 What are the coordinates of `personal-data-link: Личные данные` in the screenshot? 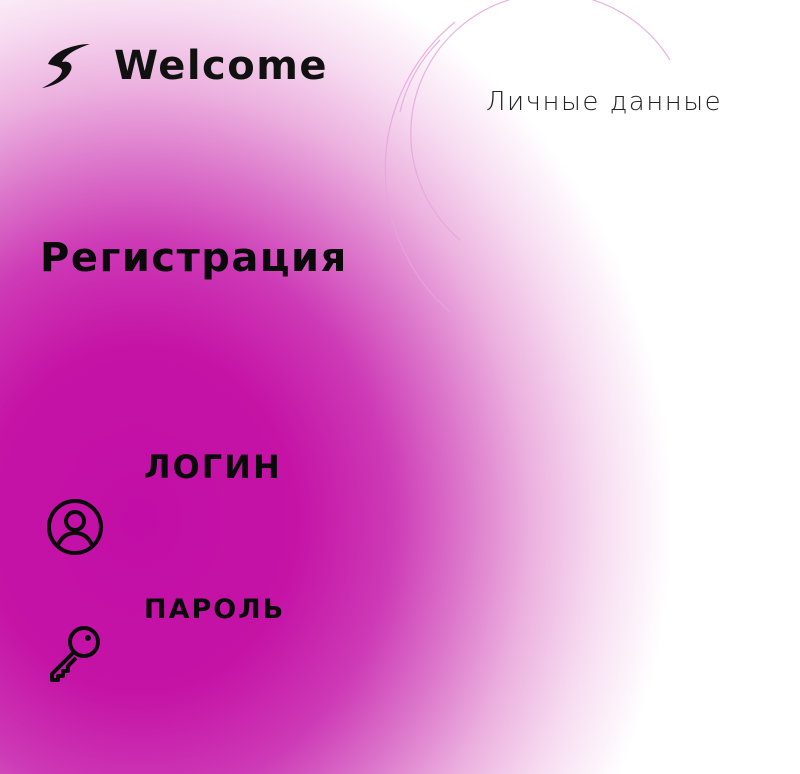 It's located at (604, 102).